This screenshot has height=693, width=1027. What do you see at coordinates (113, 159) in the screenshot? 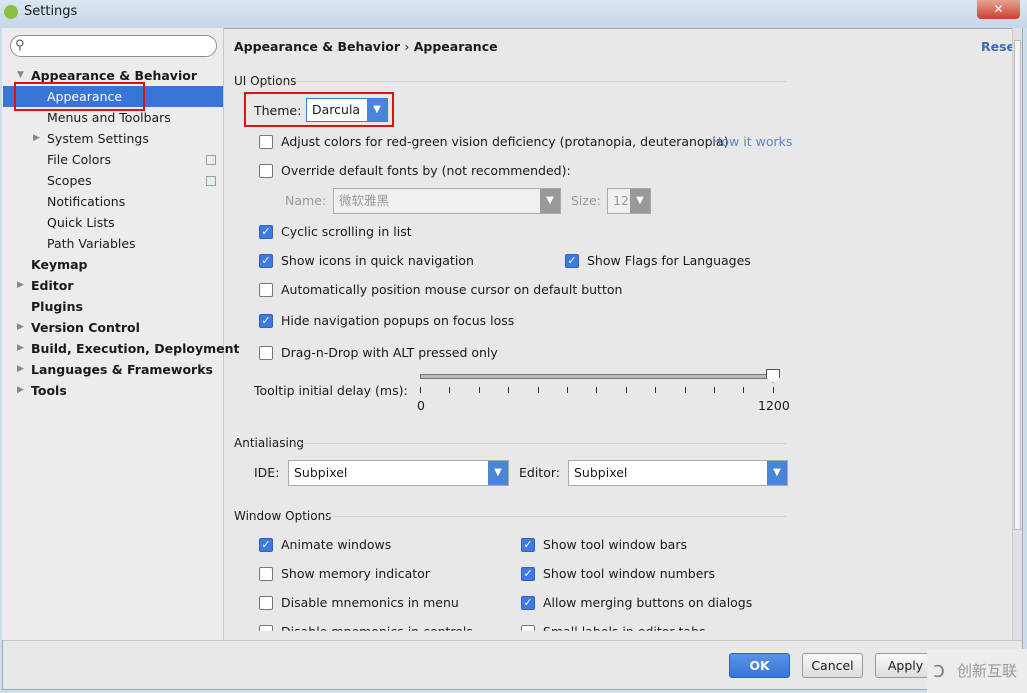
I see `sidebar-item: File Colors` at bounding box center [113, 159].